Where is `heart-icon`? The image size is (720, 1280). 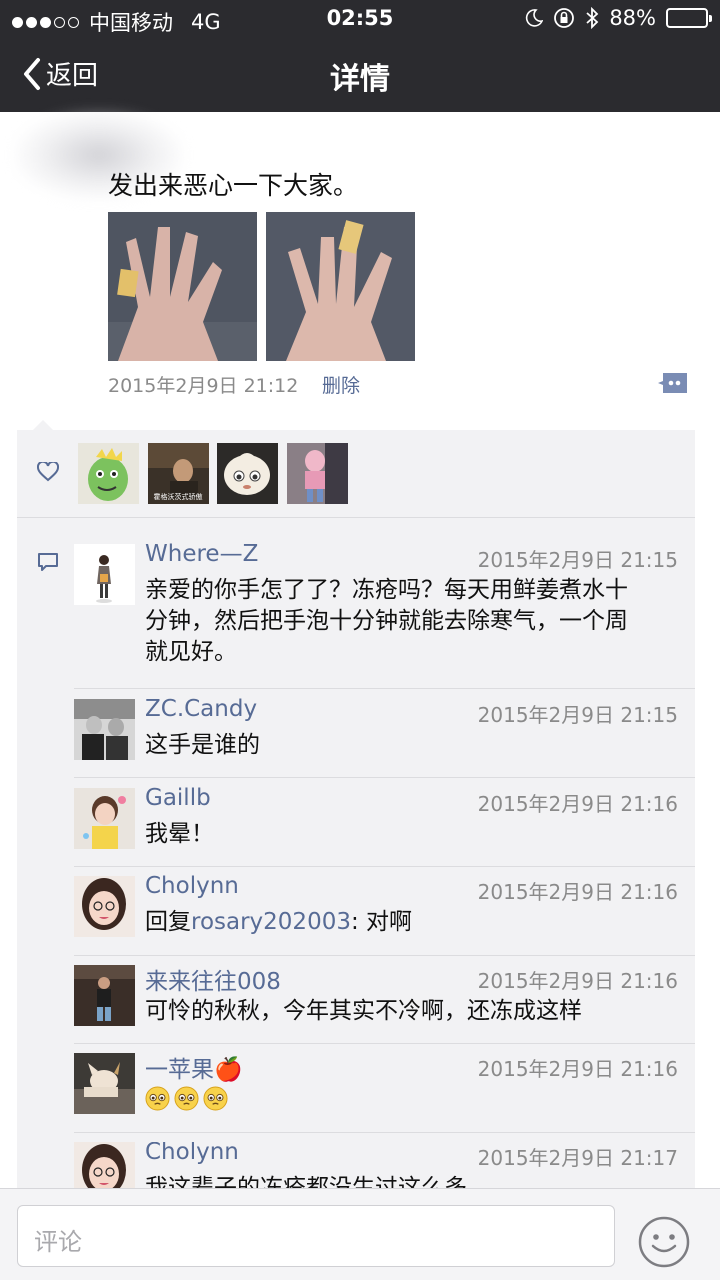
heart-icon is located at coordinates (48, 472).